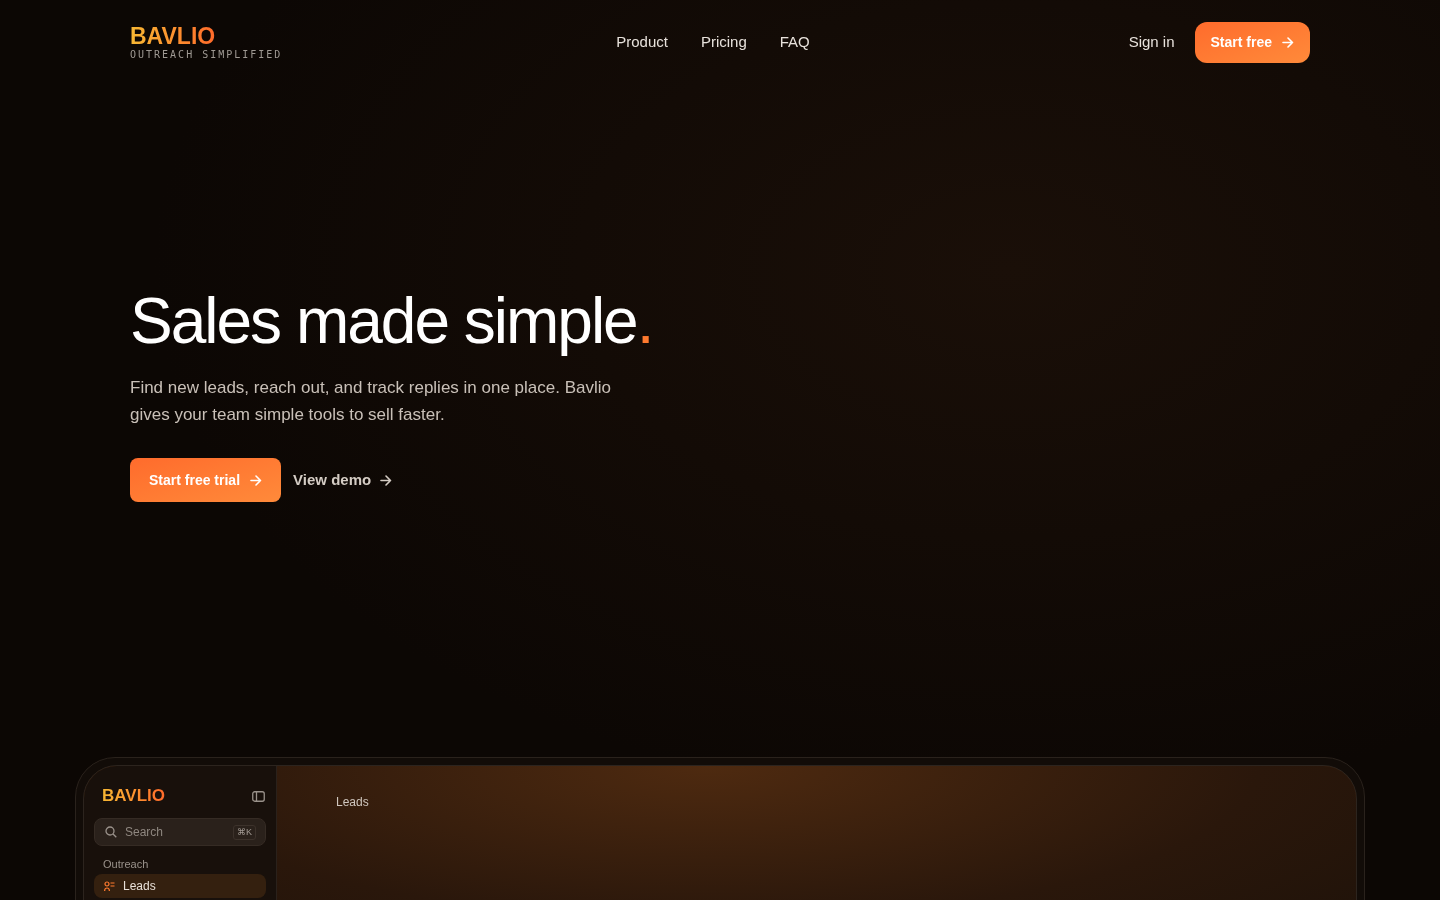  Describe the element at coordinates (206, 54) in the screenshot. I see `tagline: OUTREACH SIMPLIFIED` at that location.